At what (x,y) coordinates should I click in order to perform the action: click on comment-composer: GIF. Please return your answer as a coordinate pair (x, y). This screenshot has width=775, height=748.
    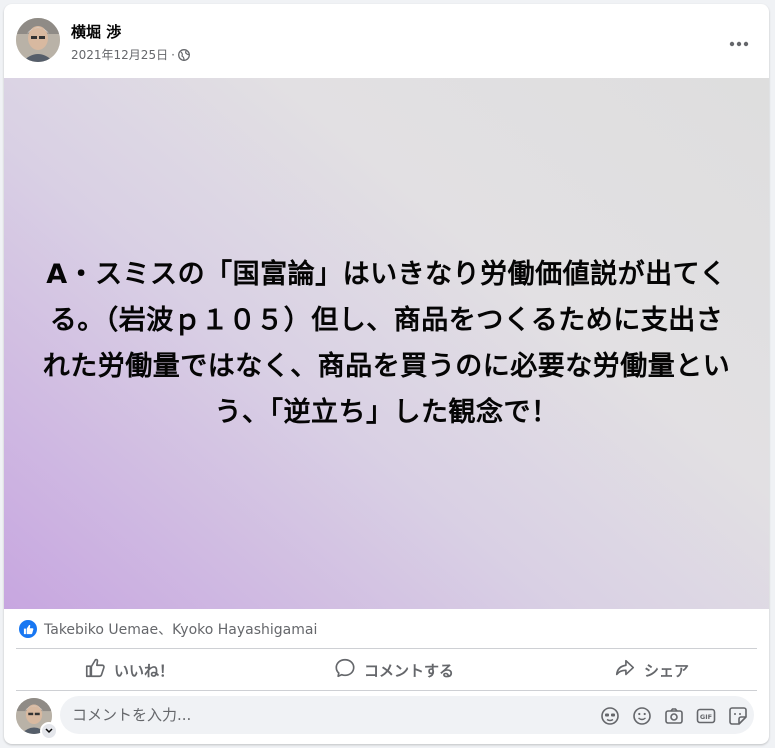
    Looking at the image, I should click on (386, 718).